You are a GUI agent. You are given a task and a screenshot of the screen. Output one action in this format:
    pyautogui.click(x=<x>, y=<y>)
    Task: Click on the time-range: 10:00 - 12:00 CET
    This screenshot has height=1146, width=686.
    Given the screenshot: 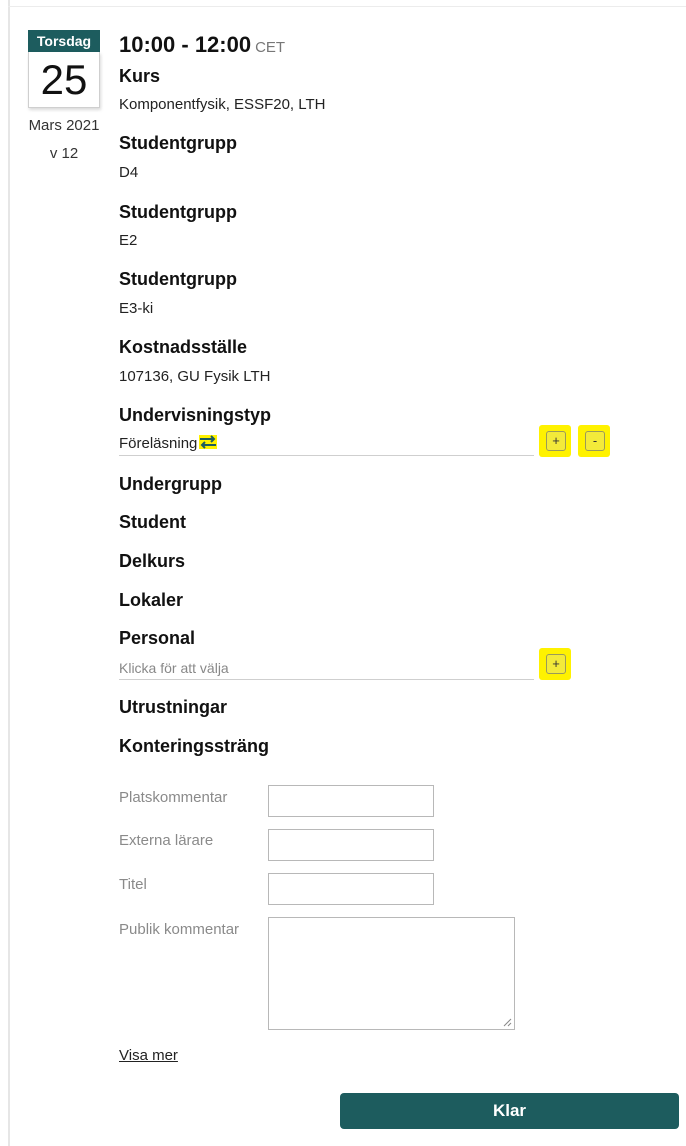 What is the action you would take?
    pyautogui.click(x=202, y=45)
    